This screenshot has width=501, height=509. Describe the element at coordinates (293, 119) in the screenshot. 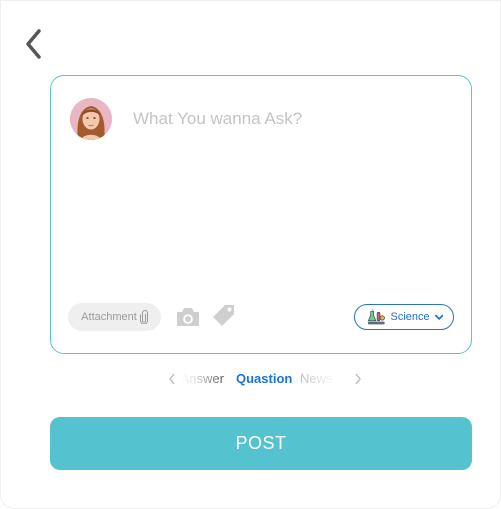

I see `question-input` at that location.